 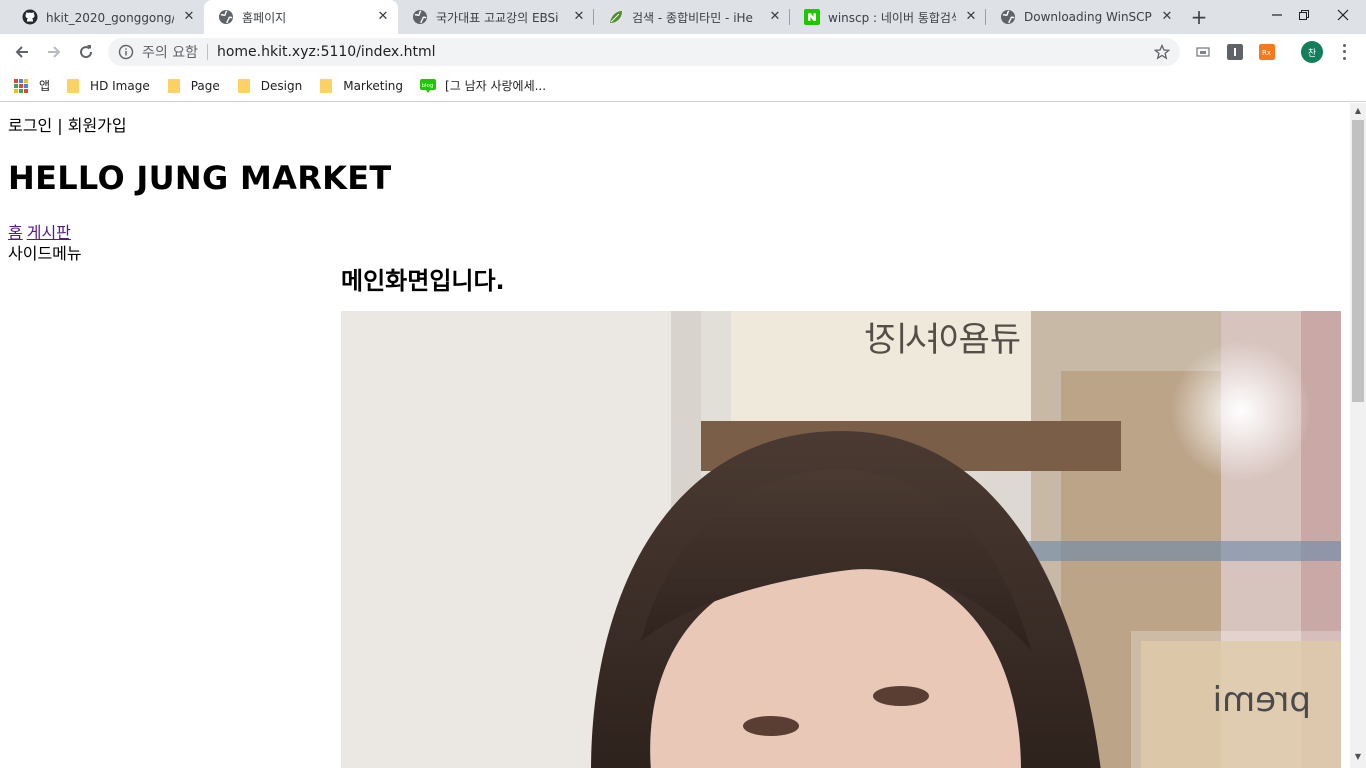 I want to click on address-bar: 주의 요함 home.hkit.xyz:5110/index.html, so click(x=644, y=52).